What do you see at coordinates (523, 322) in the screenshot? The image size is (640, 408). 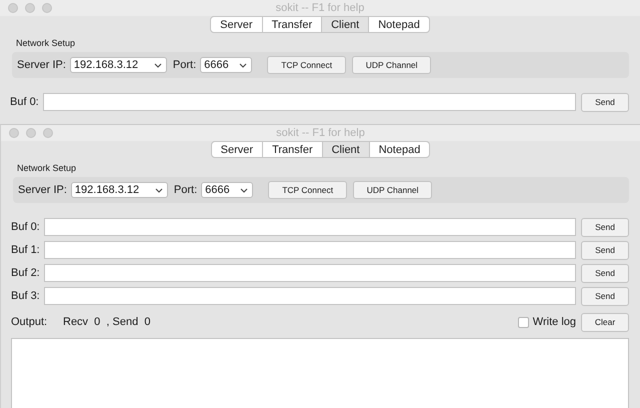 I see `write-log-checkbox` at bounding box center [523, 322].